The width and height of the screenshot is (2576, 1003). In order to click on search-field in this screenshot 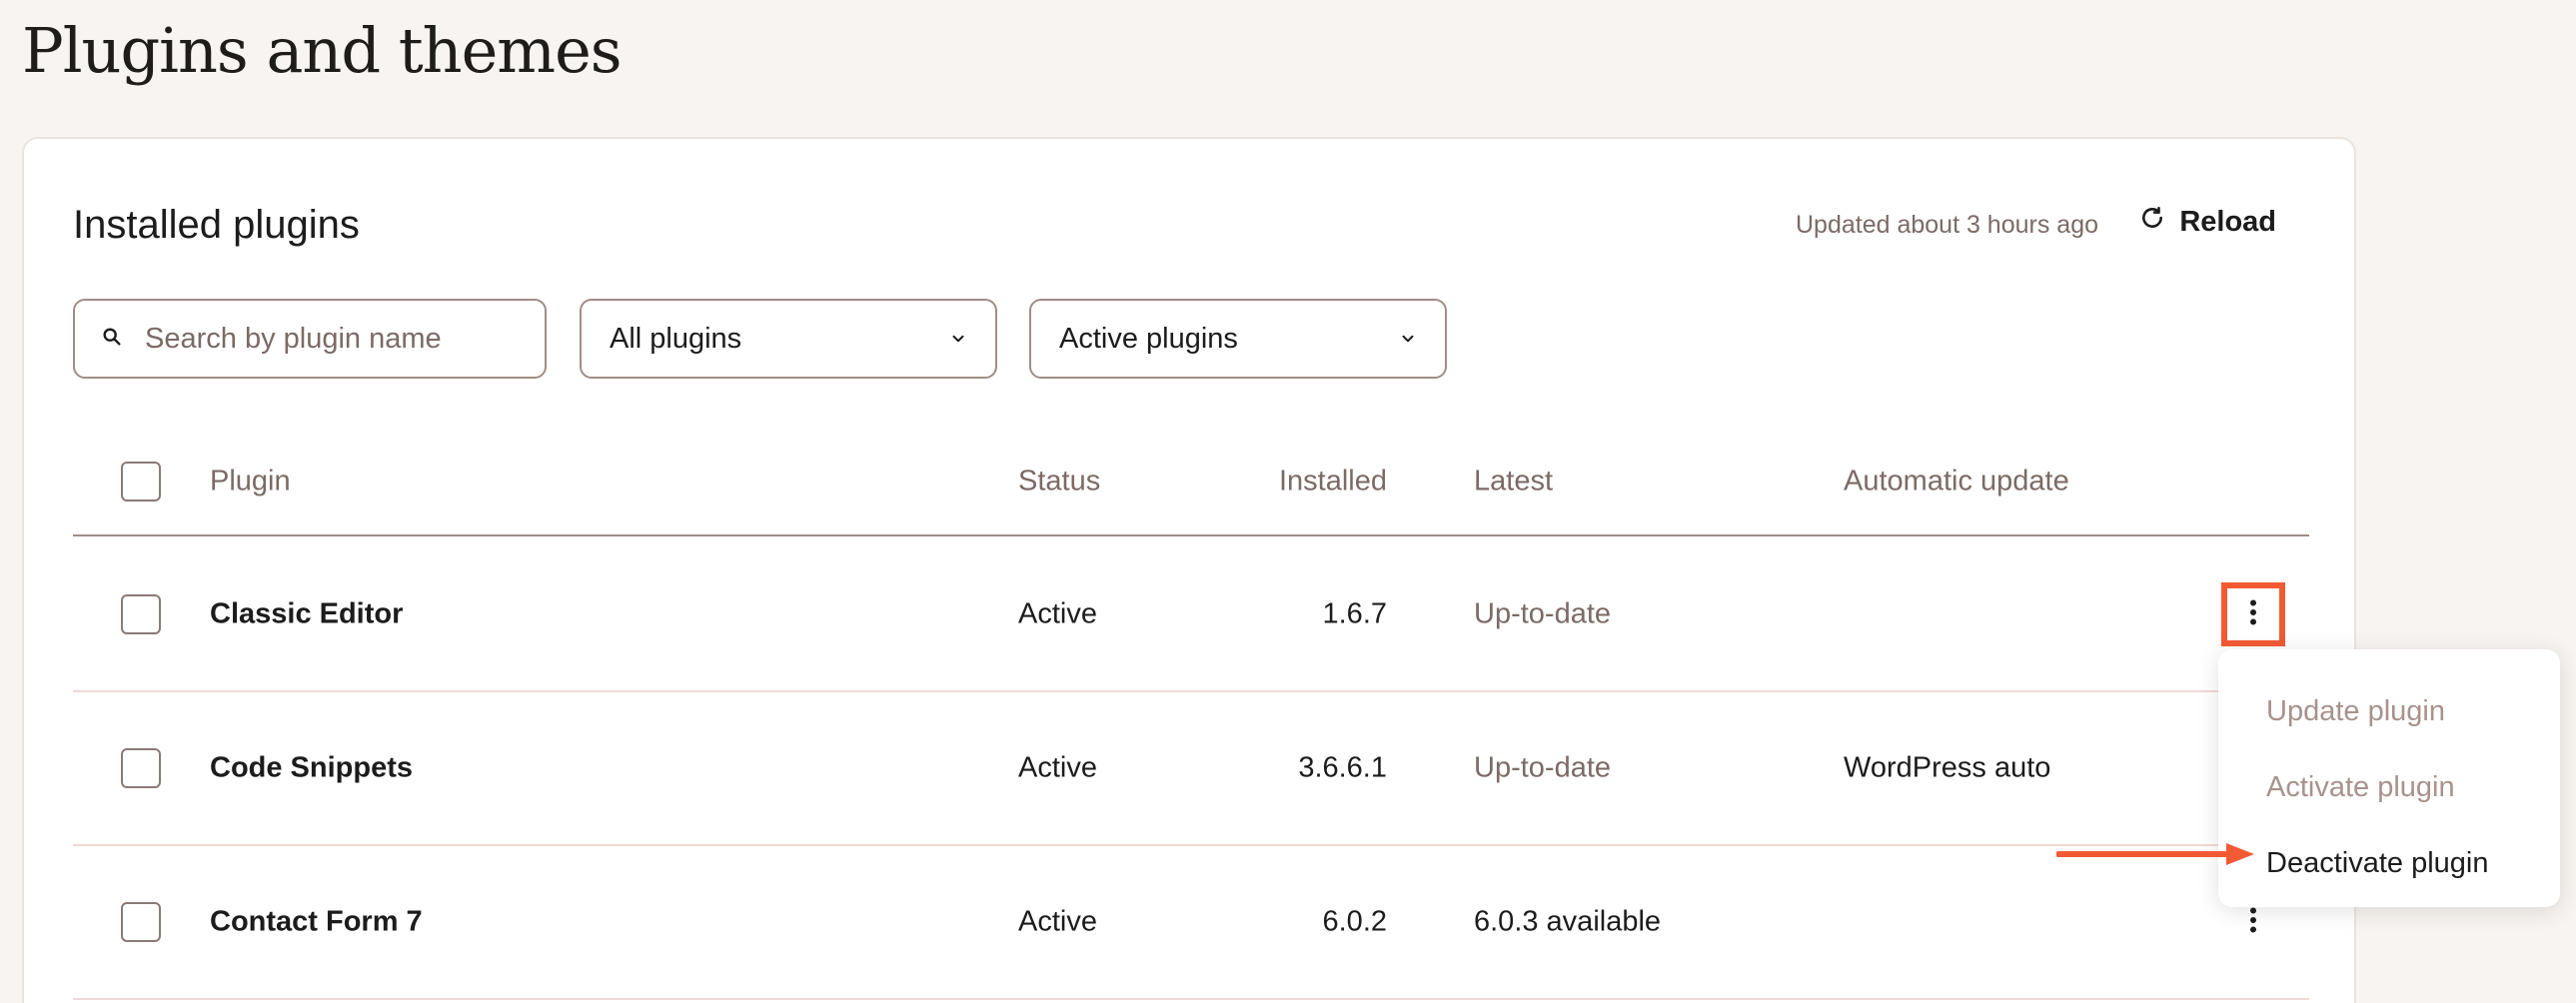, I will do `click(310, 339)`.